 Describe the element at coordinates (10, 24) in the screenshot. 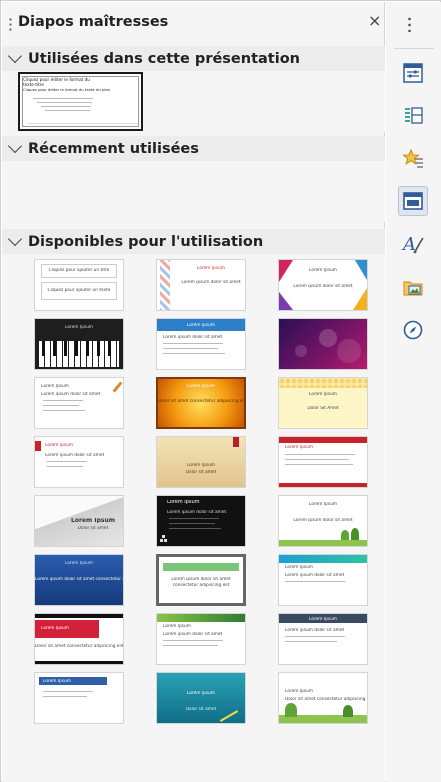

I see `drag-handle-icon` at that location.